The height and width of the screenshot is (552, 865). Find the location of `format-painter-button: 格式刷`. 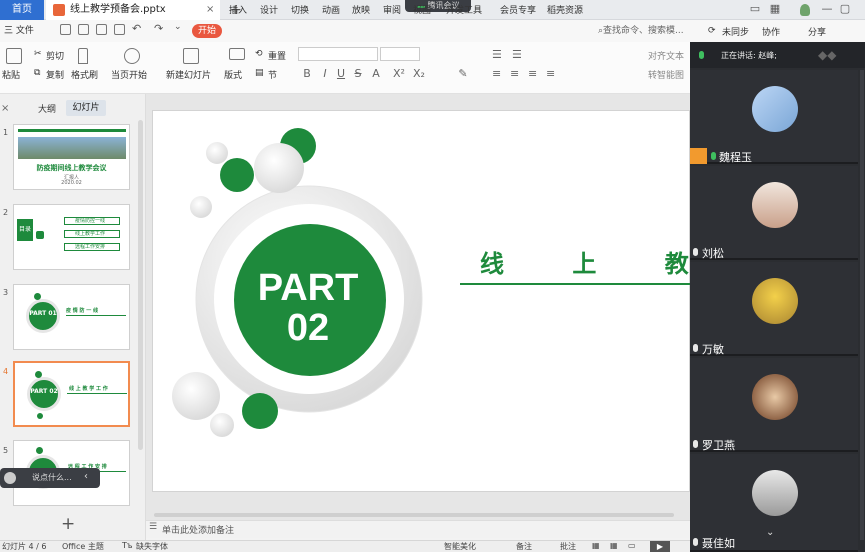

format-painter-button: 格式刷 is located at coordinates (84, 74).